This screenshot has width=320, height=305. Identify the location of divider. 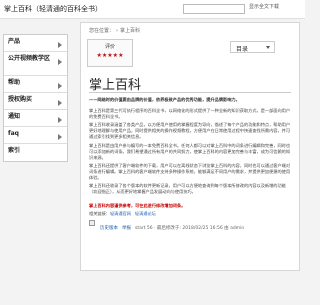
(190, 92).